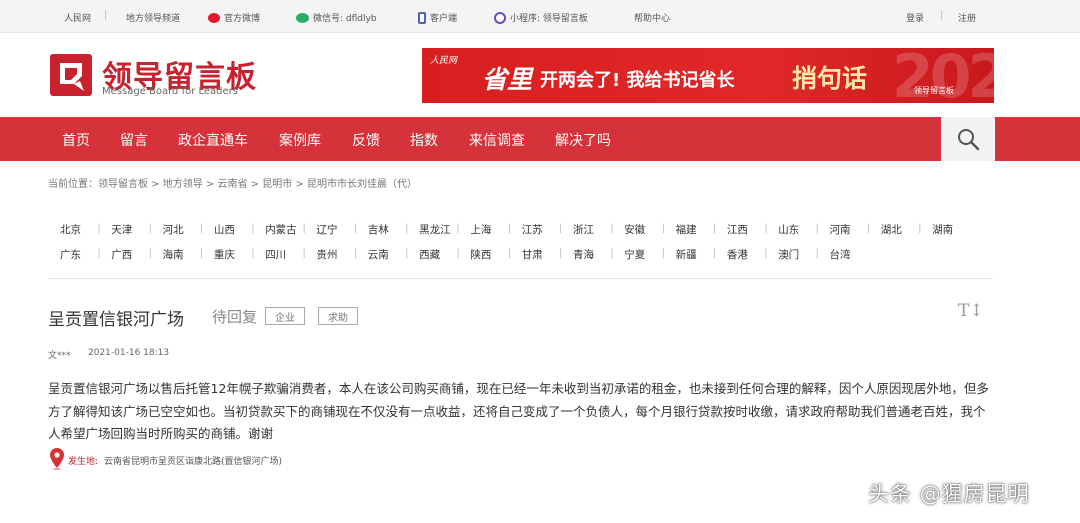 The height and width of the screenshot is (523, 1080). What do you see at coordinates (583, 254) in the screenshot?
I see `region-item: 青海` at bounding box center [583, 254].